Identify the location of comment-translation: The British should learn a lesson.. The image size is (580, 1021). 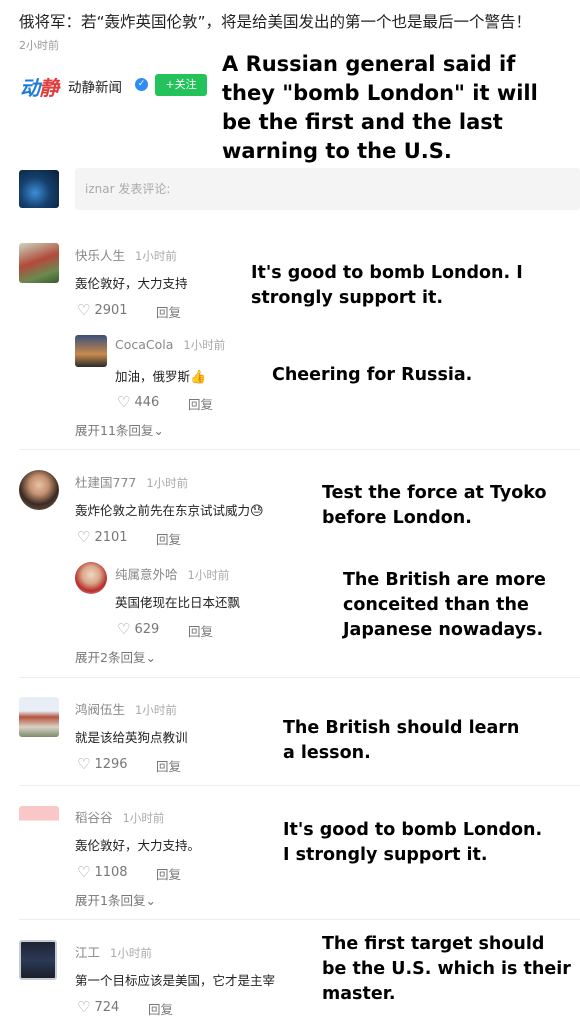
(401, 740).